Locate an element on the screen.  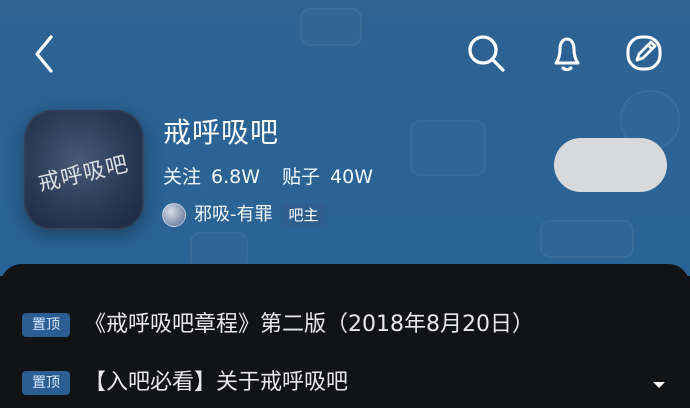
follow-count: 6.8W is located at coordinates (236, 177).